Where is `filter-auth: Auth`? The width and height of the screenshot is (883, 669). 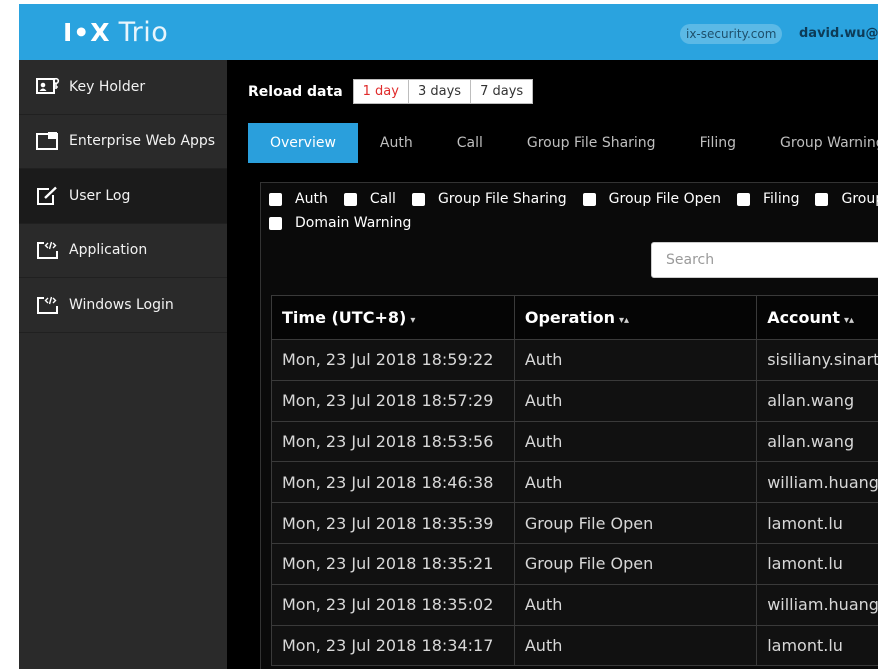 filter-auth: Auth is located at coordinates (298, 199).